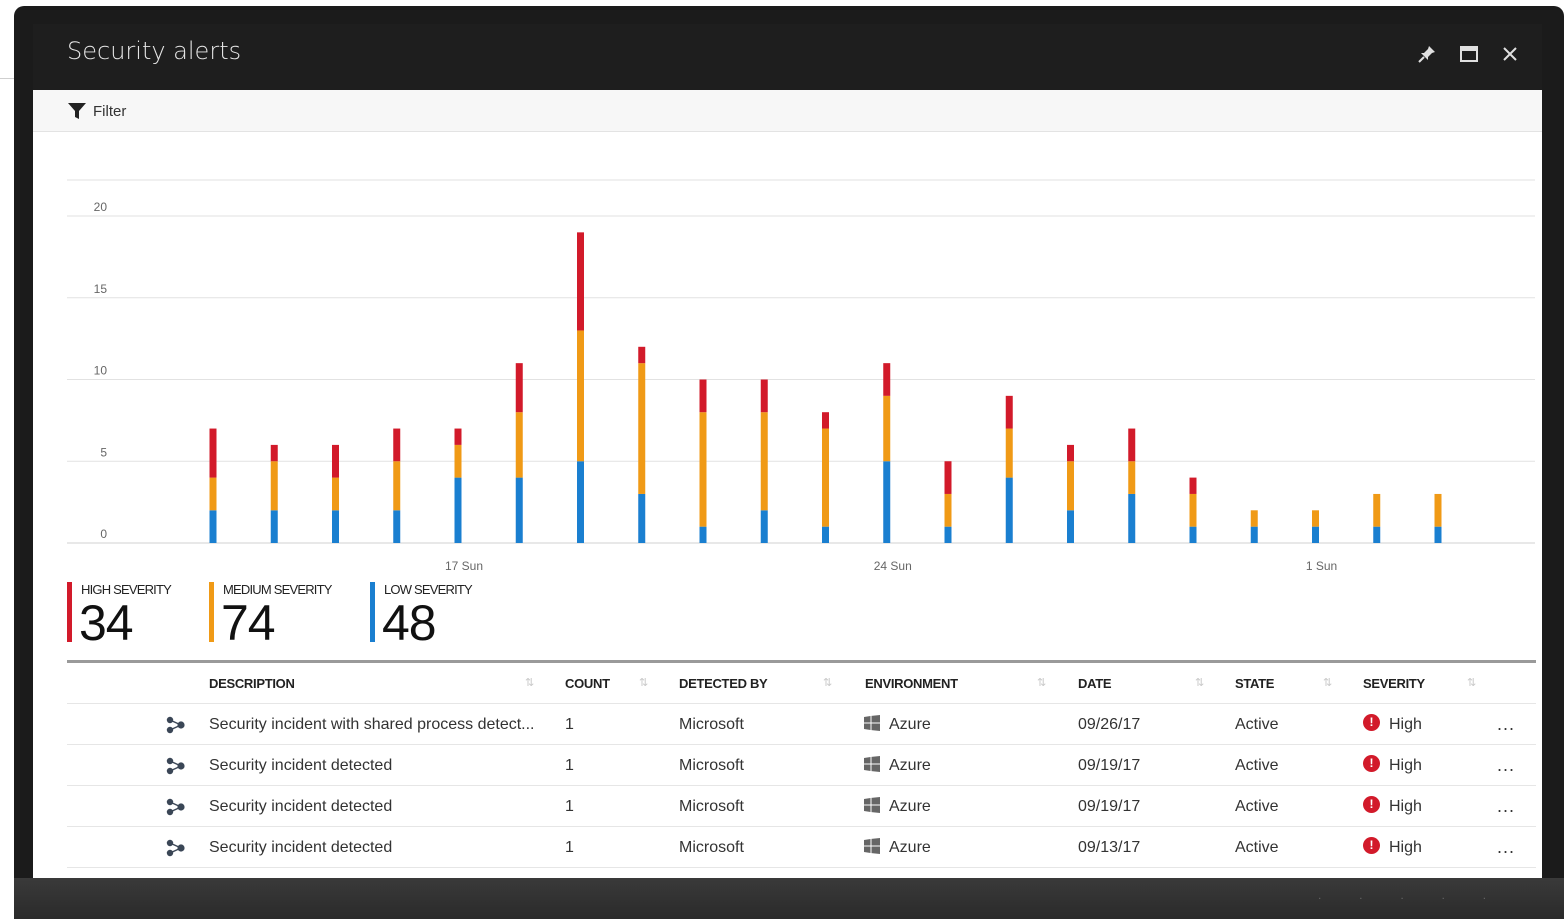 This screenshot has width=1568, height=919. I want to click on windows-icon, so click(872, 766).